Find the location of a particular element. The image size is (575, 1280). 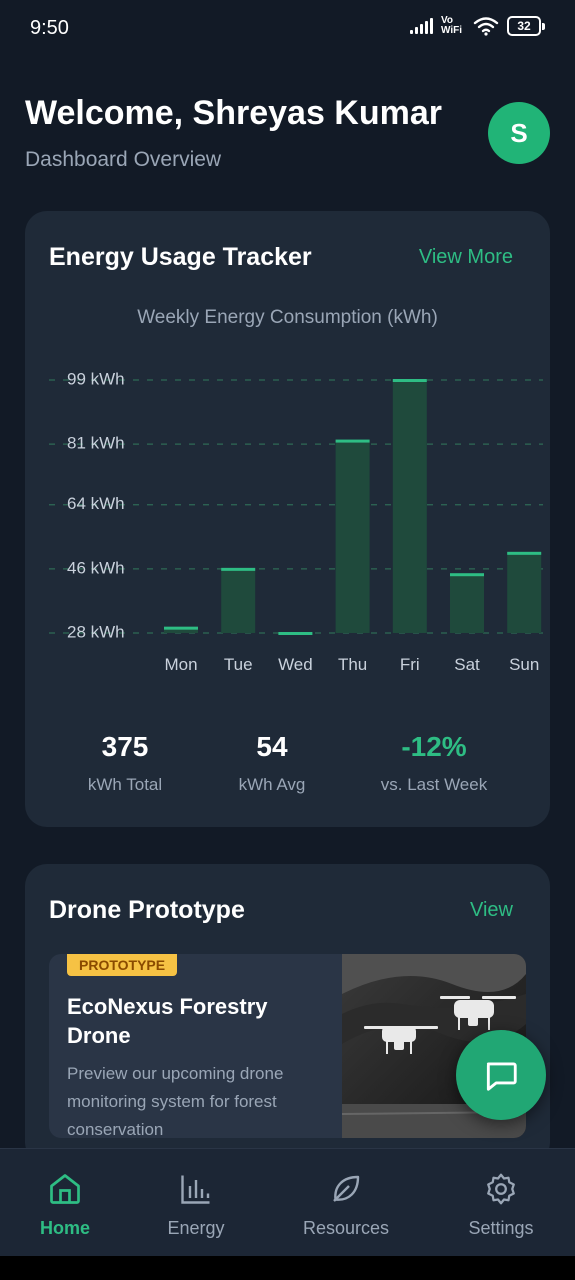

status-time: 9:50 is located at coordinates (49, 28).